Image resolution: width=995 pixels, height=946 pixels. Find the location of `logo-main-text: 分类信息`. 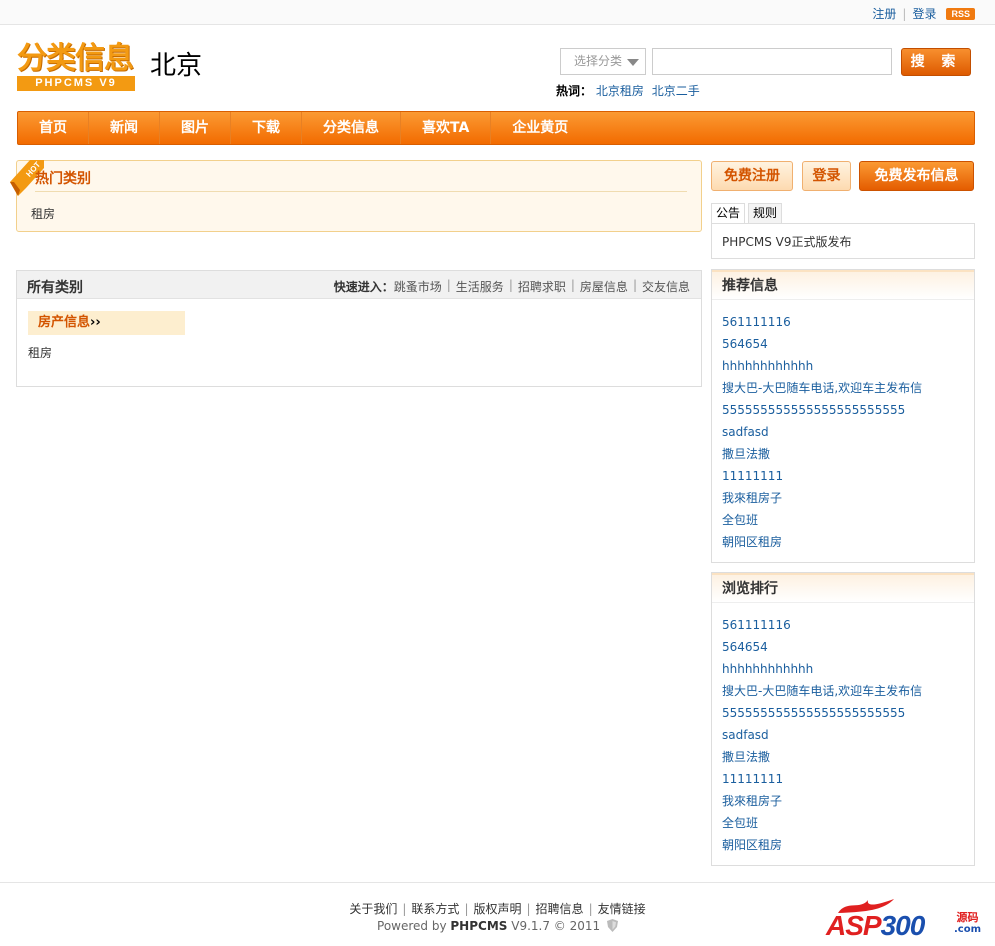

logo-main-text: 分类信息 is located at coordinates (75, 58).